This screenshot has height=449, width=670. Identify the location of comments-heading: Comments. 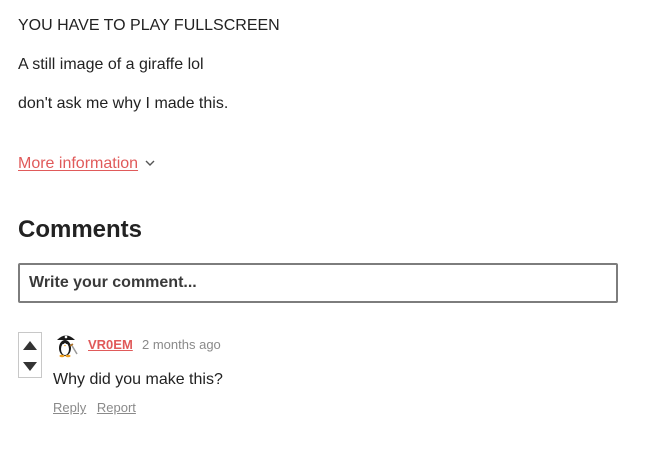
(80, 229).